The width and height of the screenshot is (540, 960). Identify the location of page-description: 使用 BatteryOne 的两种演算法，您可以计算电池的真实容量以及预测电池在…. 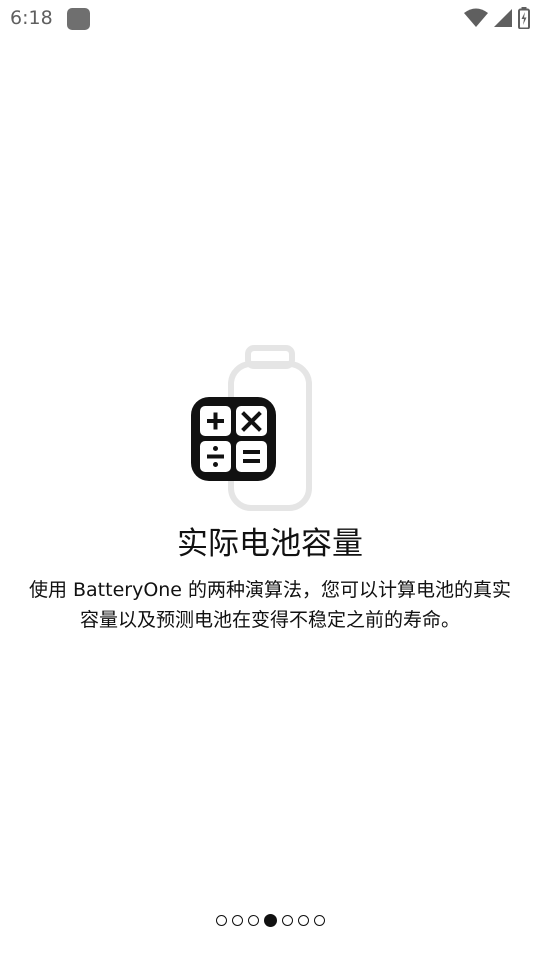
(270, 605).